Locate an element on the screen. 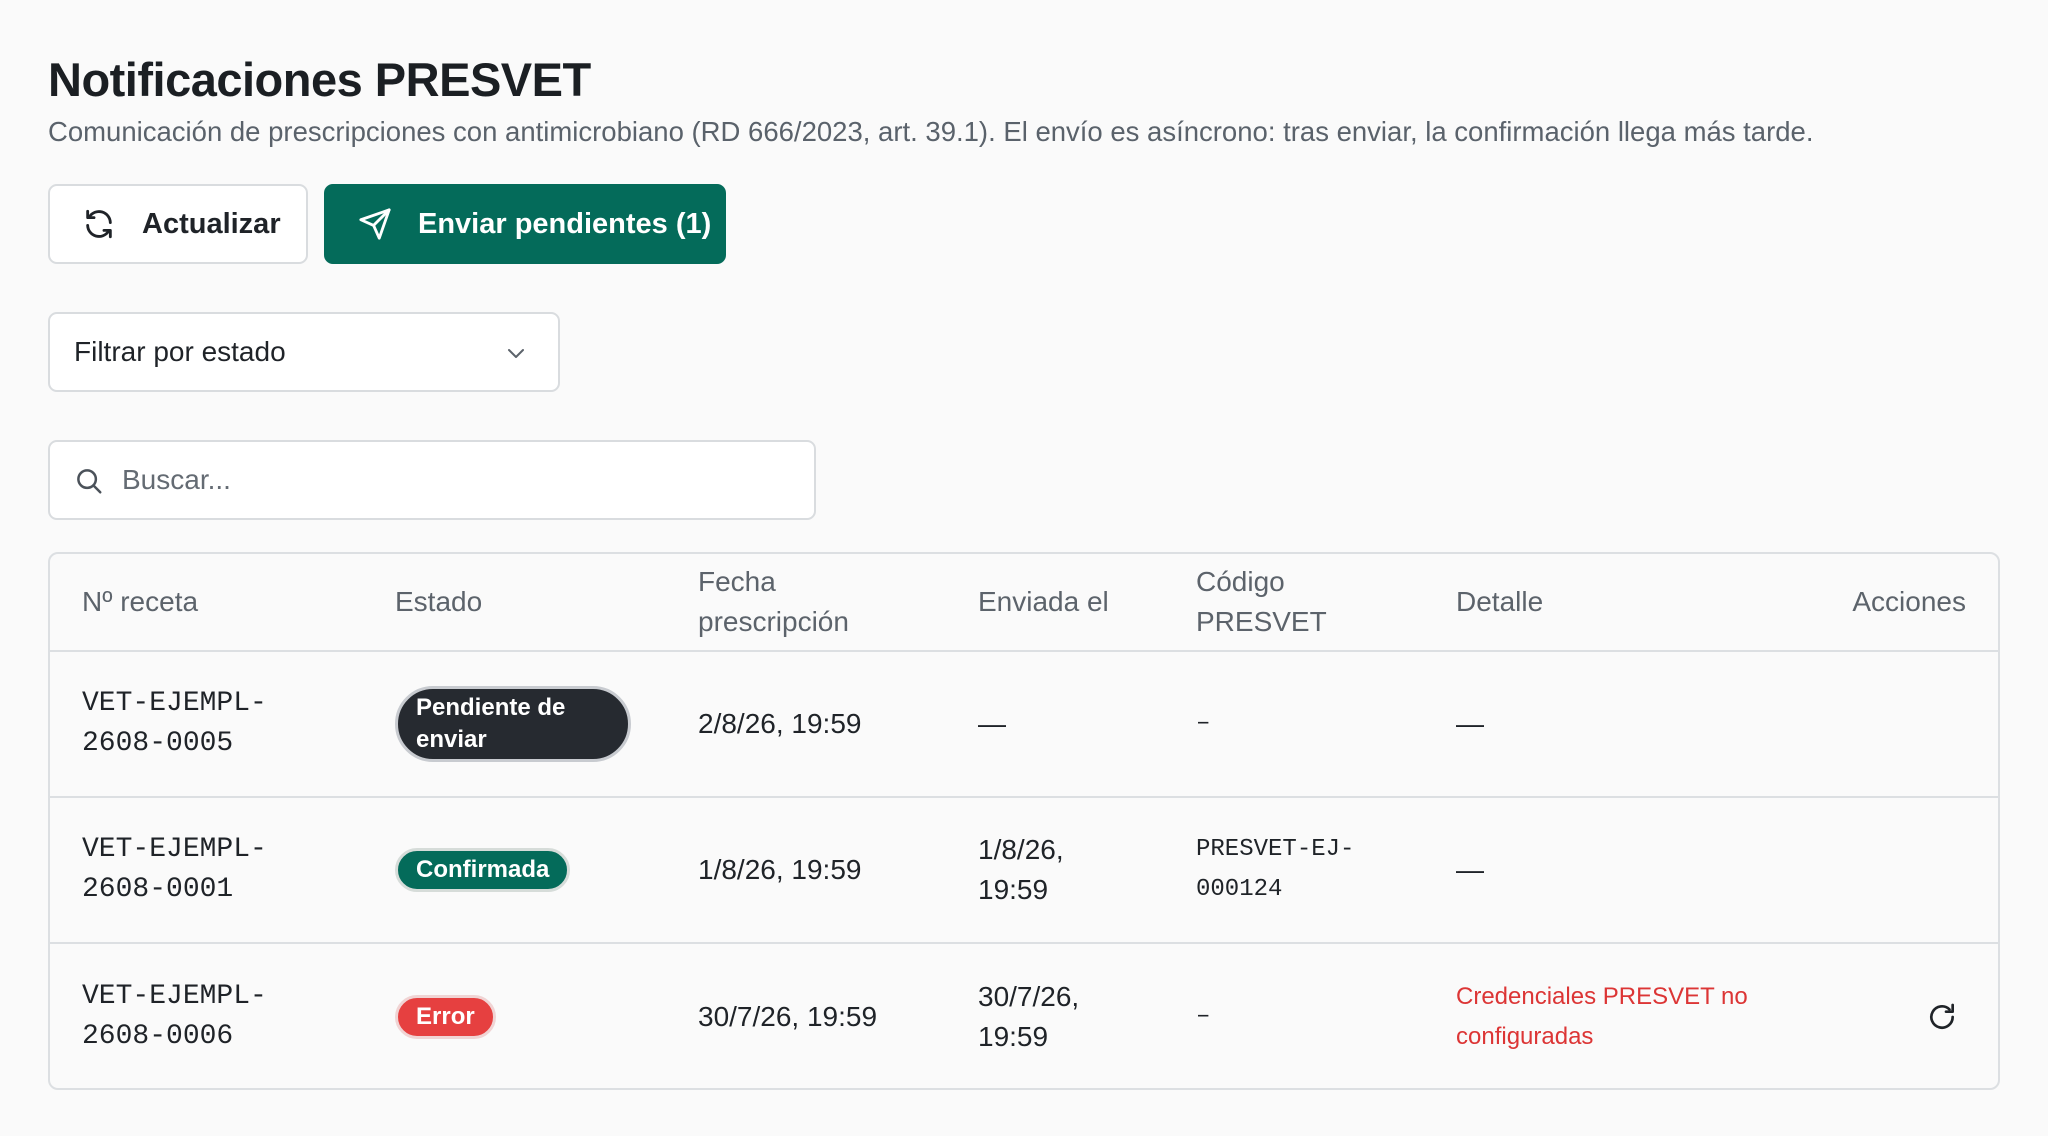 The height and width of the screenshot is (1136, 2048). receta-number: VET-EJEMPL- 2608-0005 is located at coordinates (174, 723).